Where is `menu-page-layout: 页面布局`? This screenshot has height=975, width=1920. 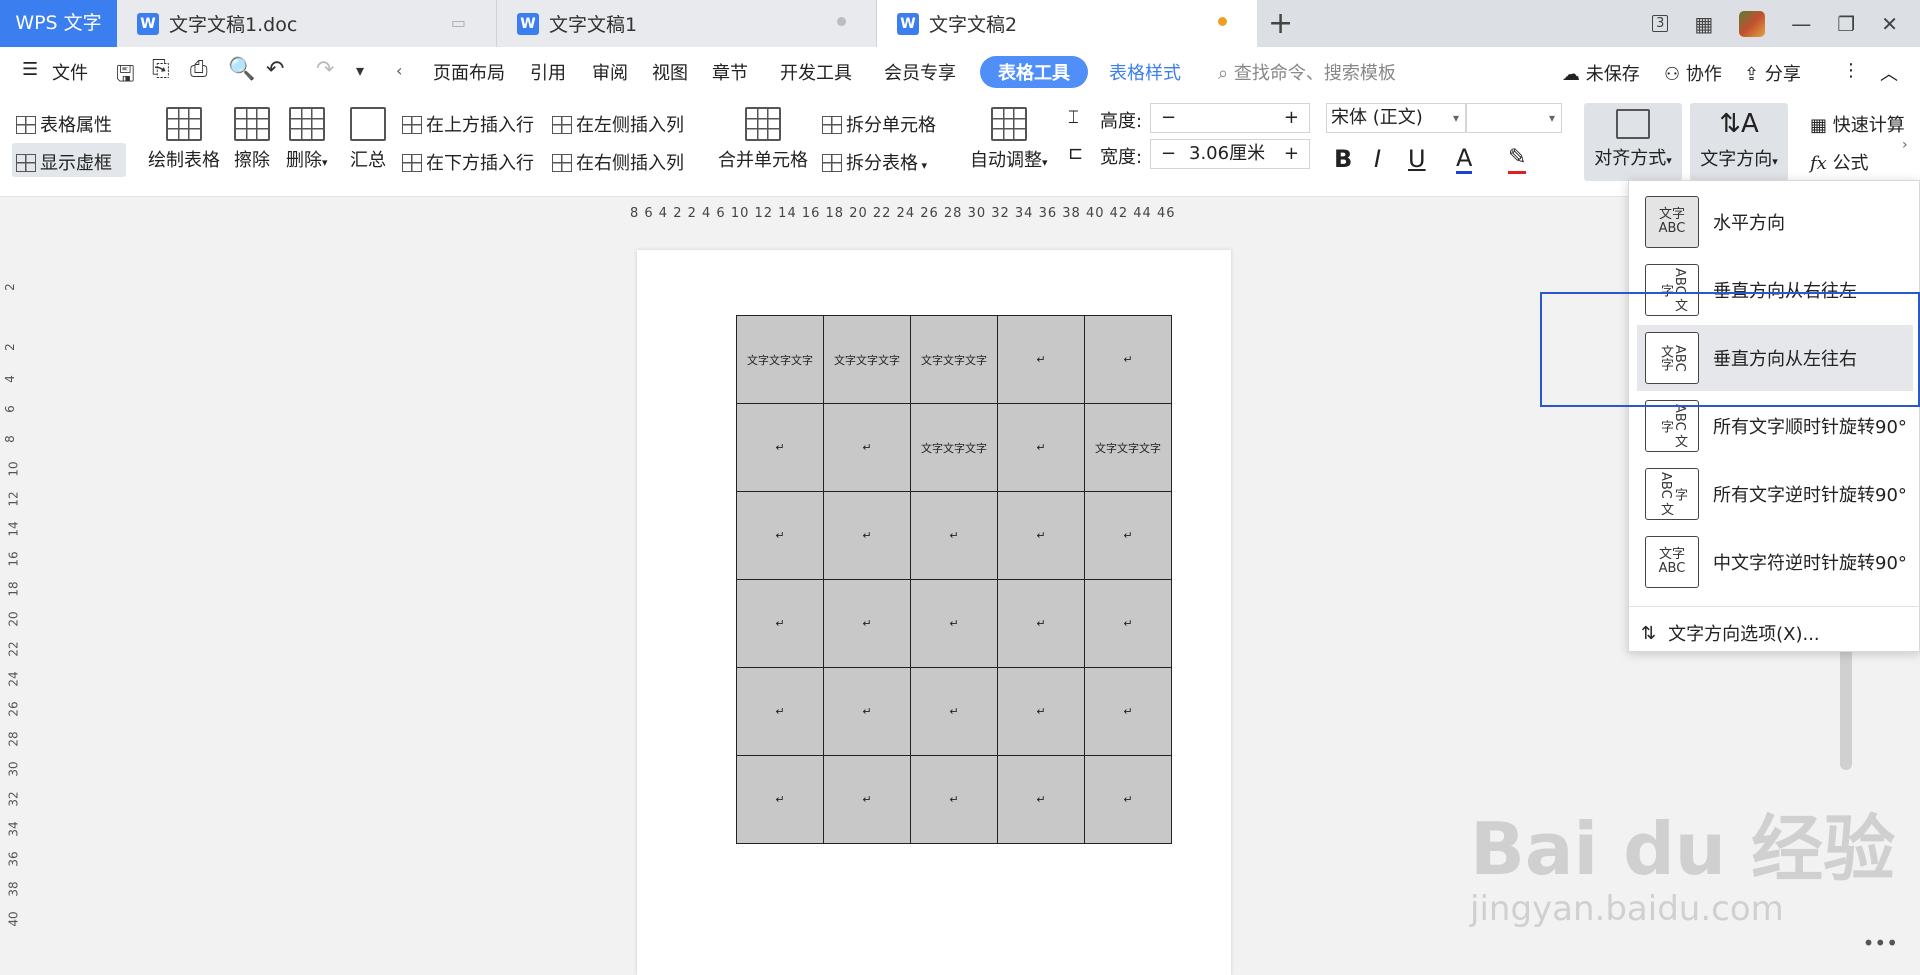 menu-page-layout: 页面布局 is located at coordinates (469, 72).